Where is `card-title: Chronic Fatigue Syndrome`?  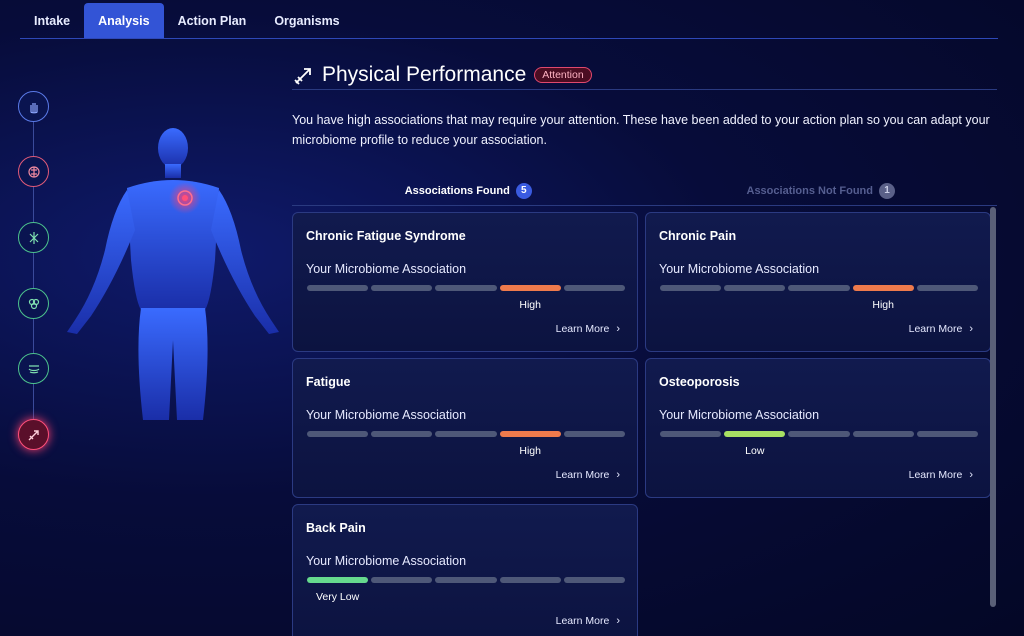 card-title: Chronic Fatigue Syndrome is located at coordinates (386, 236).